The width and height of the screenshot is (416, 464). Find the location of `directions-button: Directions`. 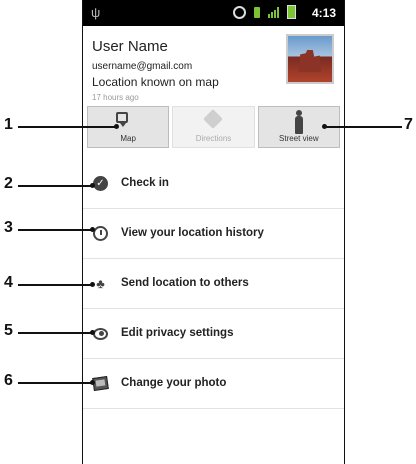

directions-button: Directions is located at coordinates (213, 127).